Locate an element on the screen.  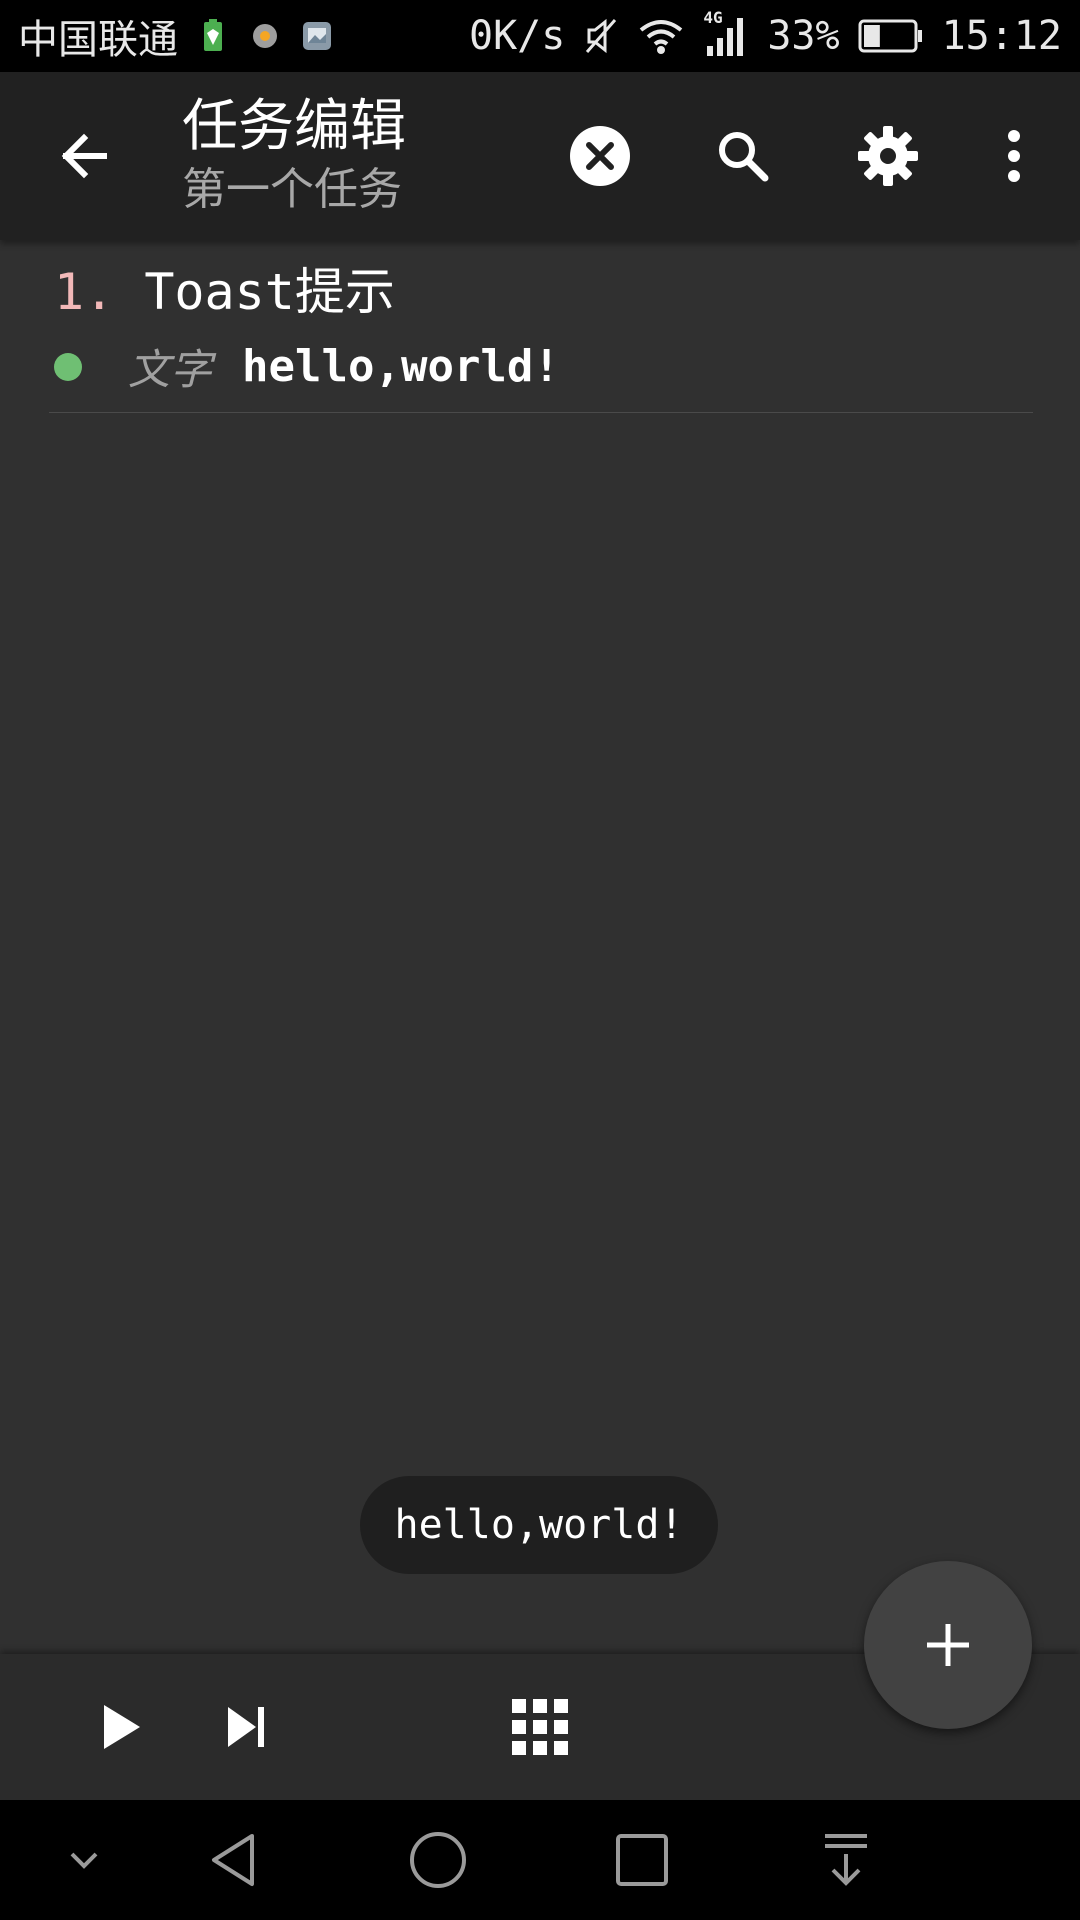
more-options-button is located at coordinates (1014, 156).